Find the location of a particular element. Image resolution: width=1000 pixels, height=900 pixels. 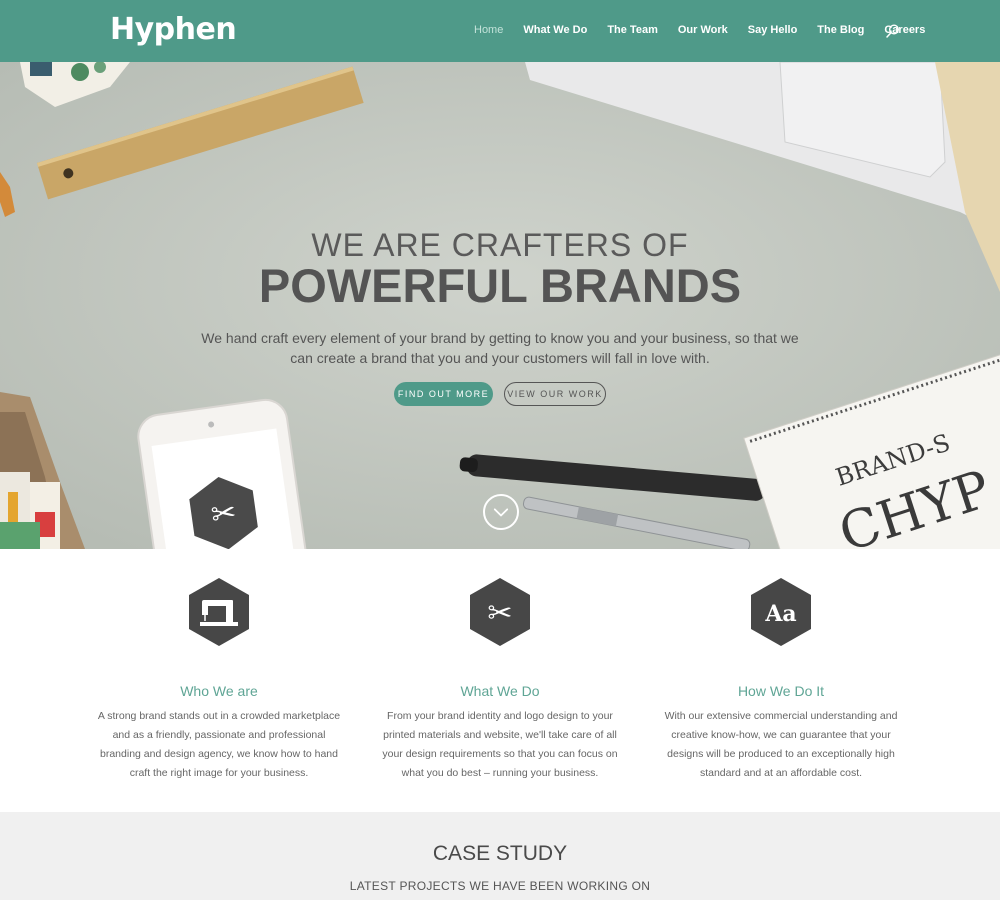

nav-item-say-hello: Say Hello is located at coordinates (773, 30).